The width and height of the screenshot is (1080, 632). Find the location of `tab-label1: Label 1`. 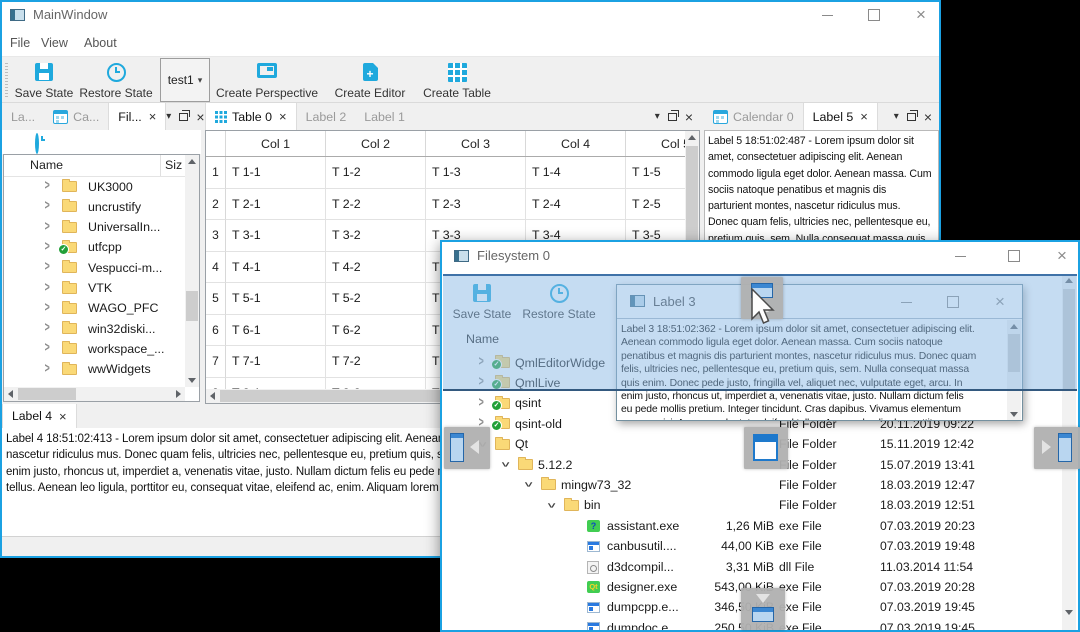

tab-label1: Label 1 is located at coordinates (384, 116).